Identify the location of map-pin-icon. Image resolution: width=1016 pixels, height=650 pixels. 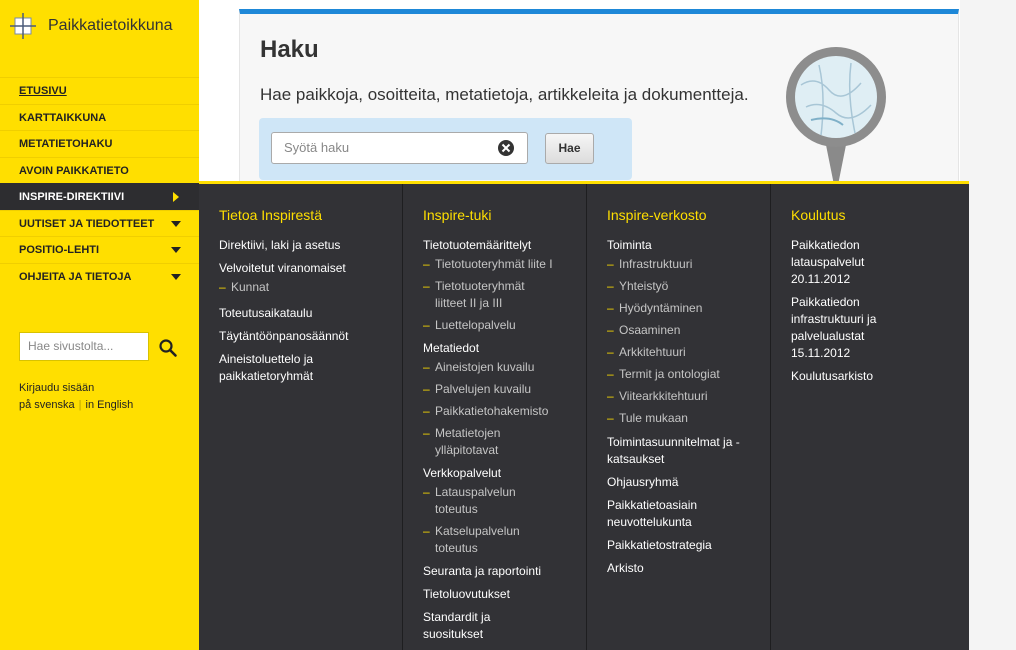
(836, 121).